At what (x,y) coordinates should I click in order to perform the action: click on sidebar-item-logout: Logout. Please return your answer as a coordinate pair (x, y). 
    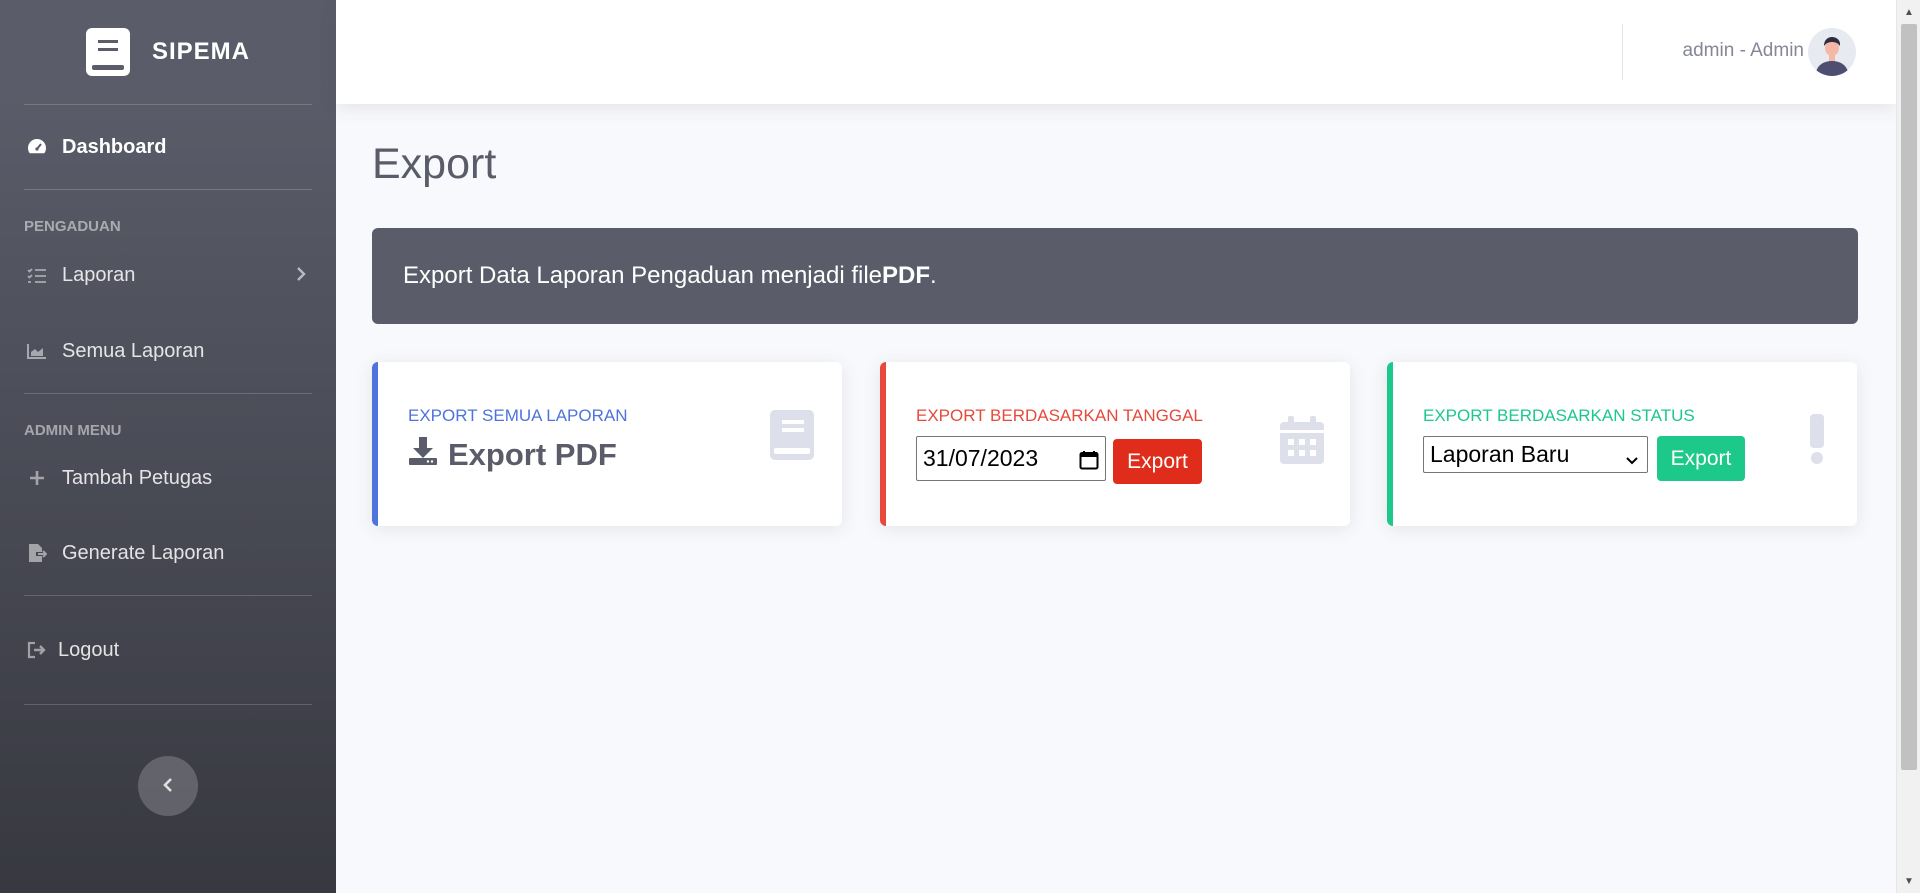
    Looking at the image, I should click on (168, 650).